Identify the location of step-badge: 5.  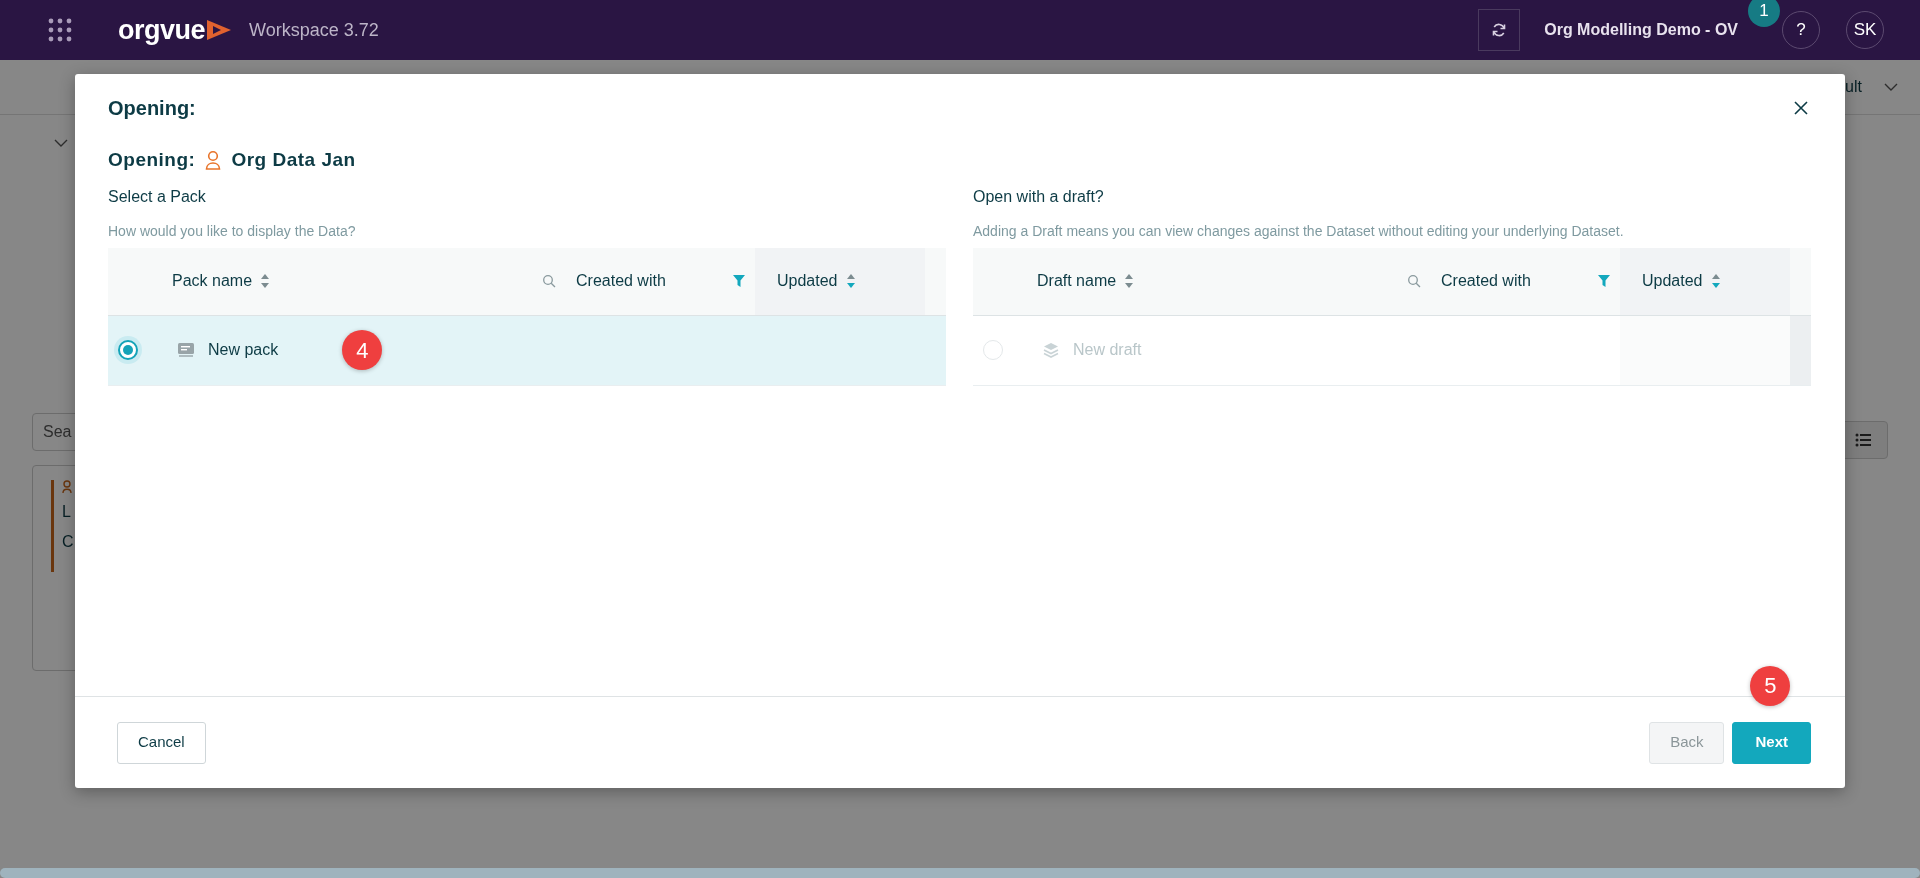
(1770, 685).